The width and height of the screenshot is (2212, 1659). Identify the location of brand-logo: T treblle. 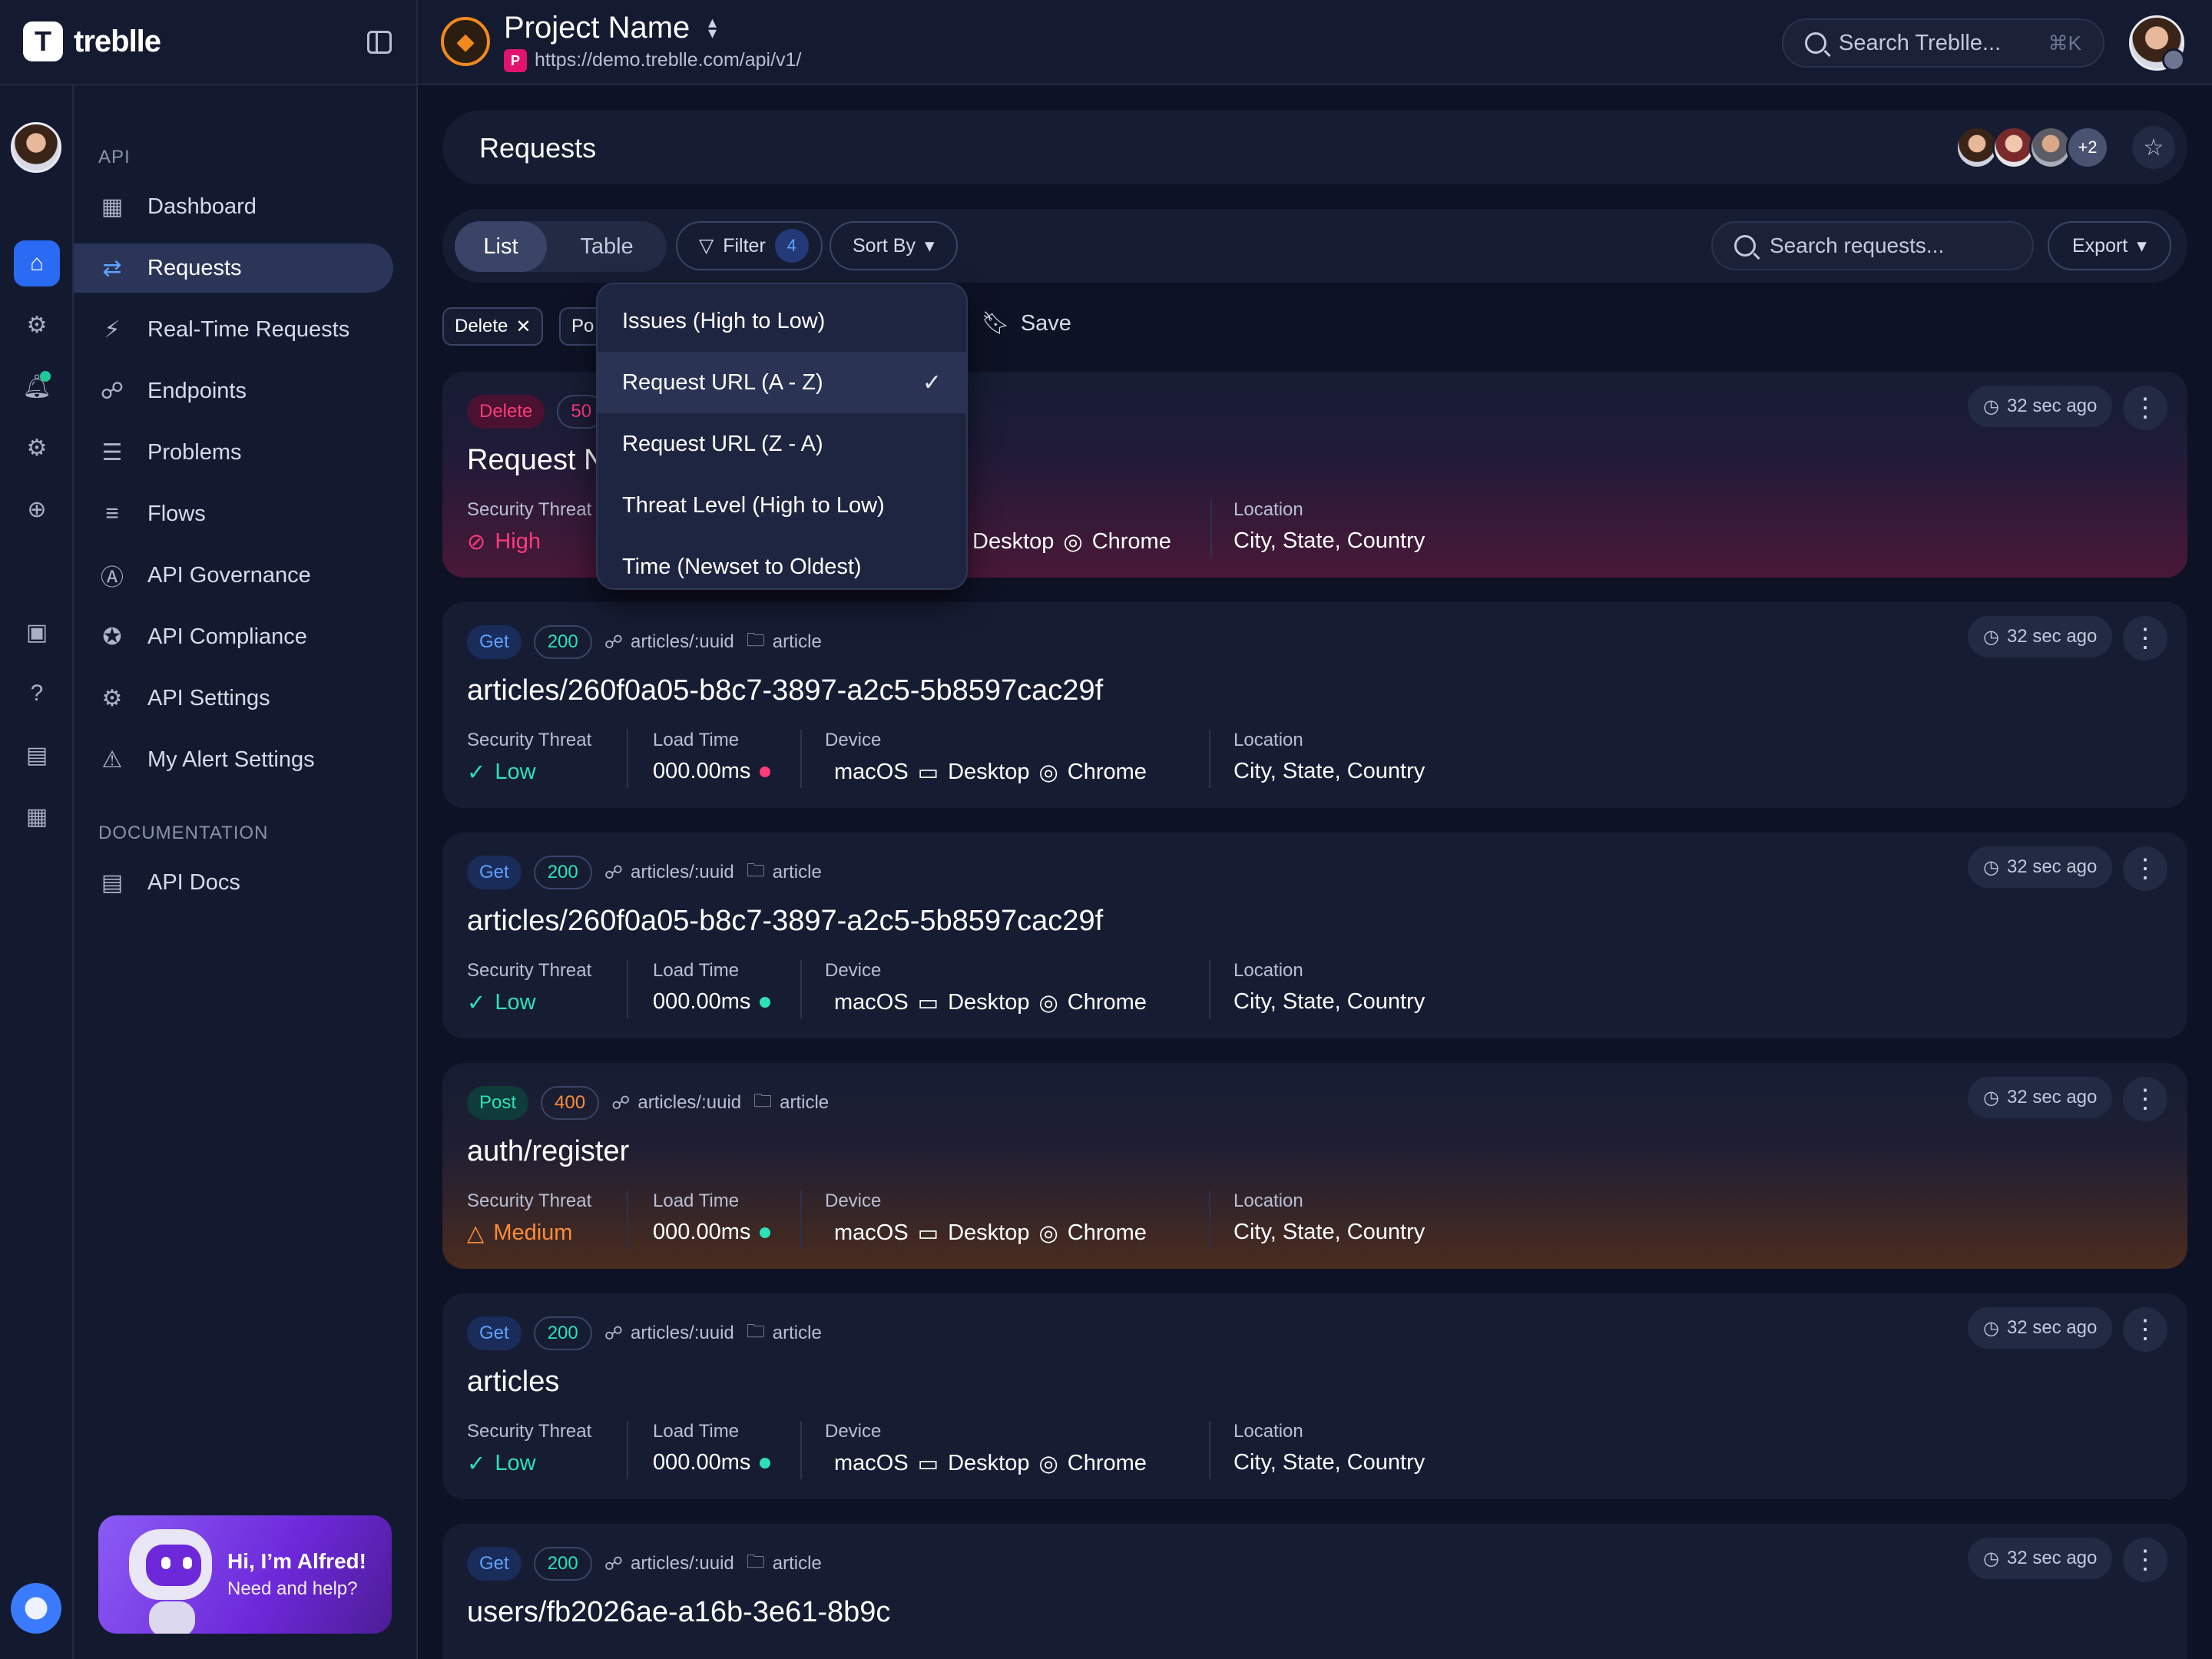
(92, 41).